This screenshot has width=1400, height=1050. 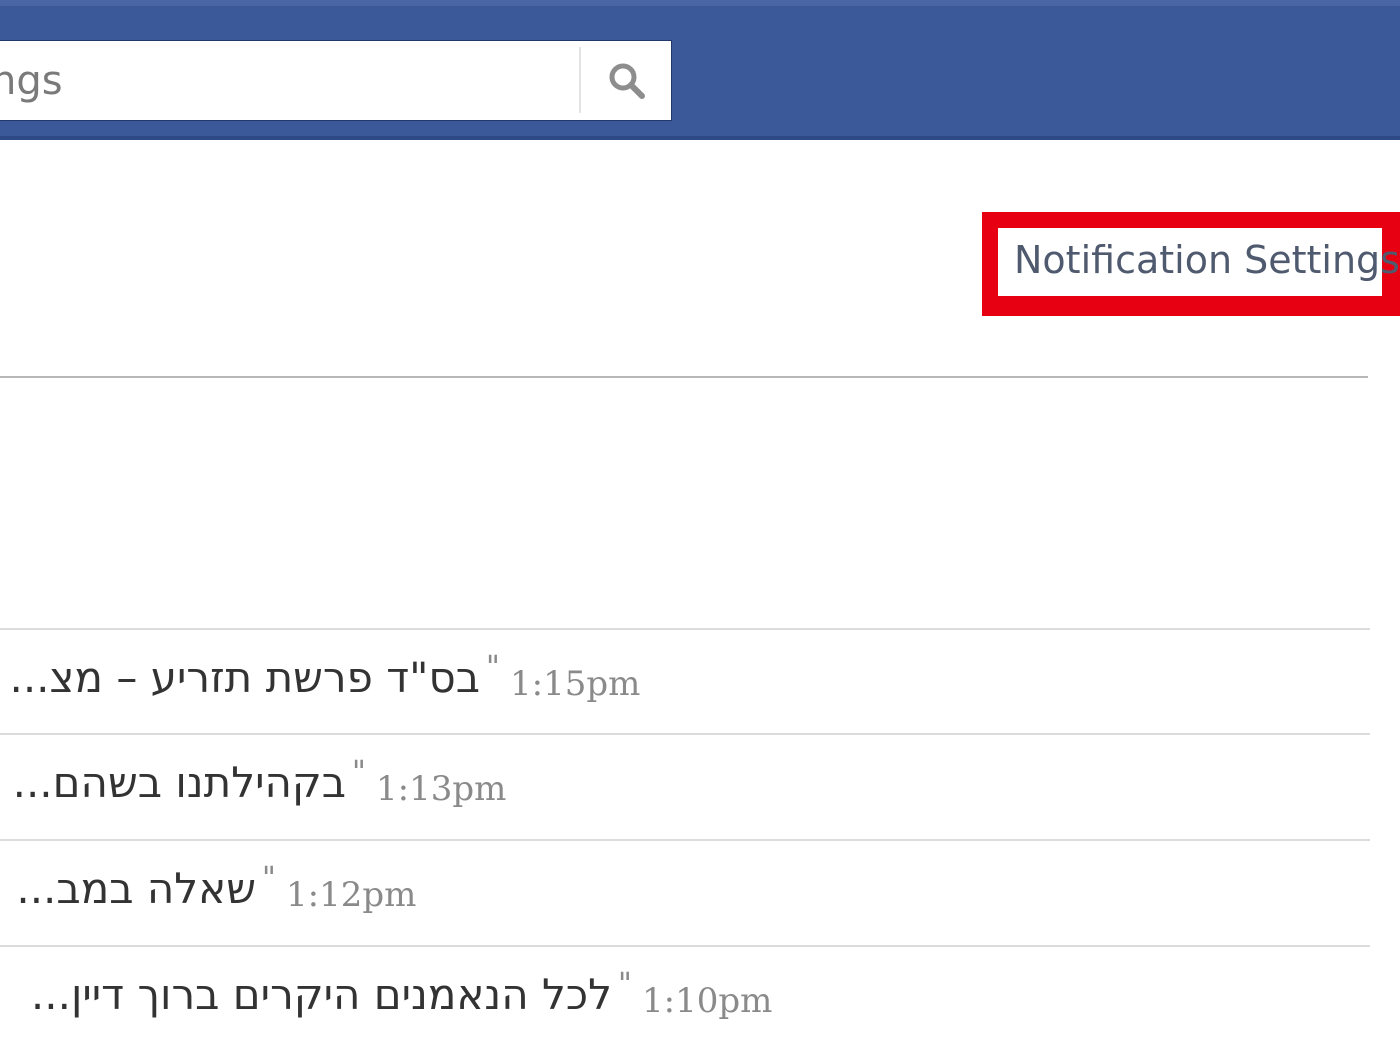 I want to click on notification-time: 1:15pm, so click(x=575, y=684).